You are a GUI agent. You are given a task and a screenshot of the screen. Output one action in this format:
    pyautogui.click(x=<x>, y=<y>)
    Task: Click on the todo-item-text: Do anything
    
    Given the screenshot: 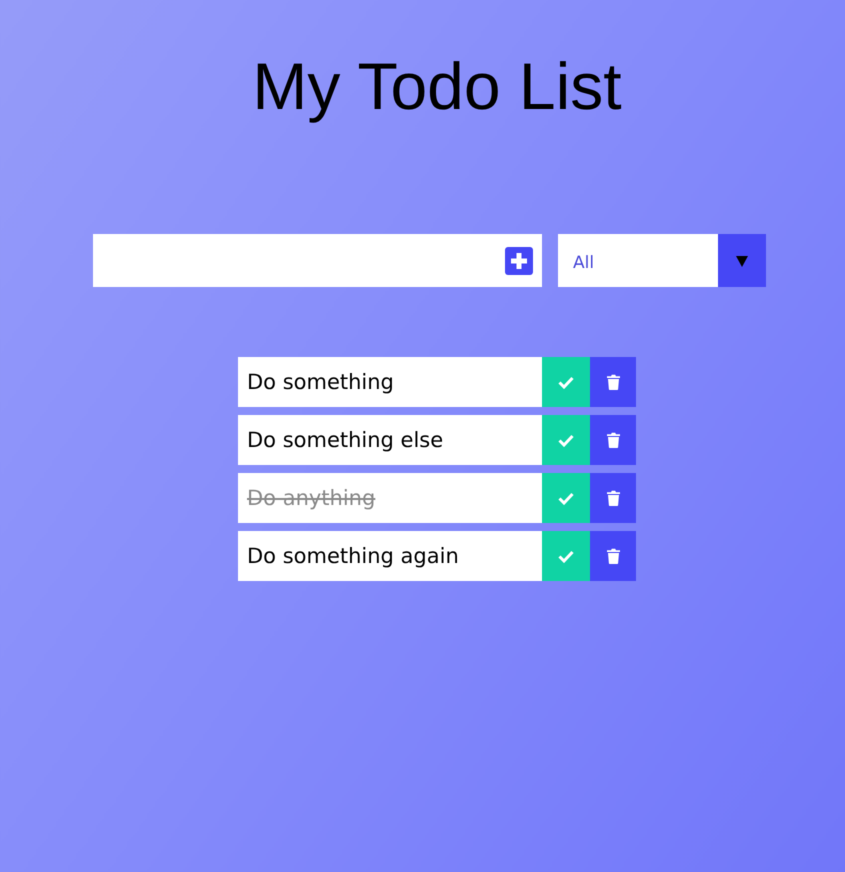 What is the action you would take?
    pyautogui.click(x=390, y=498)
    